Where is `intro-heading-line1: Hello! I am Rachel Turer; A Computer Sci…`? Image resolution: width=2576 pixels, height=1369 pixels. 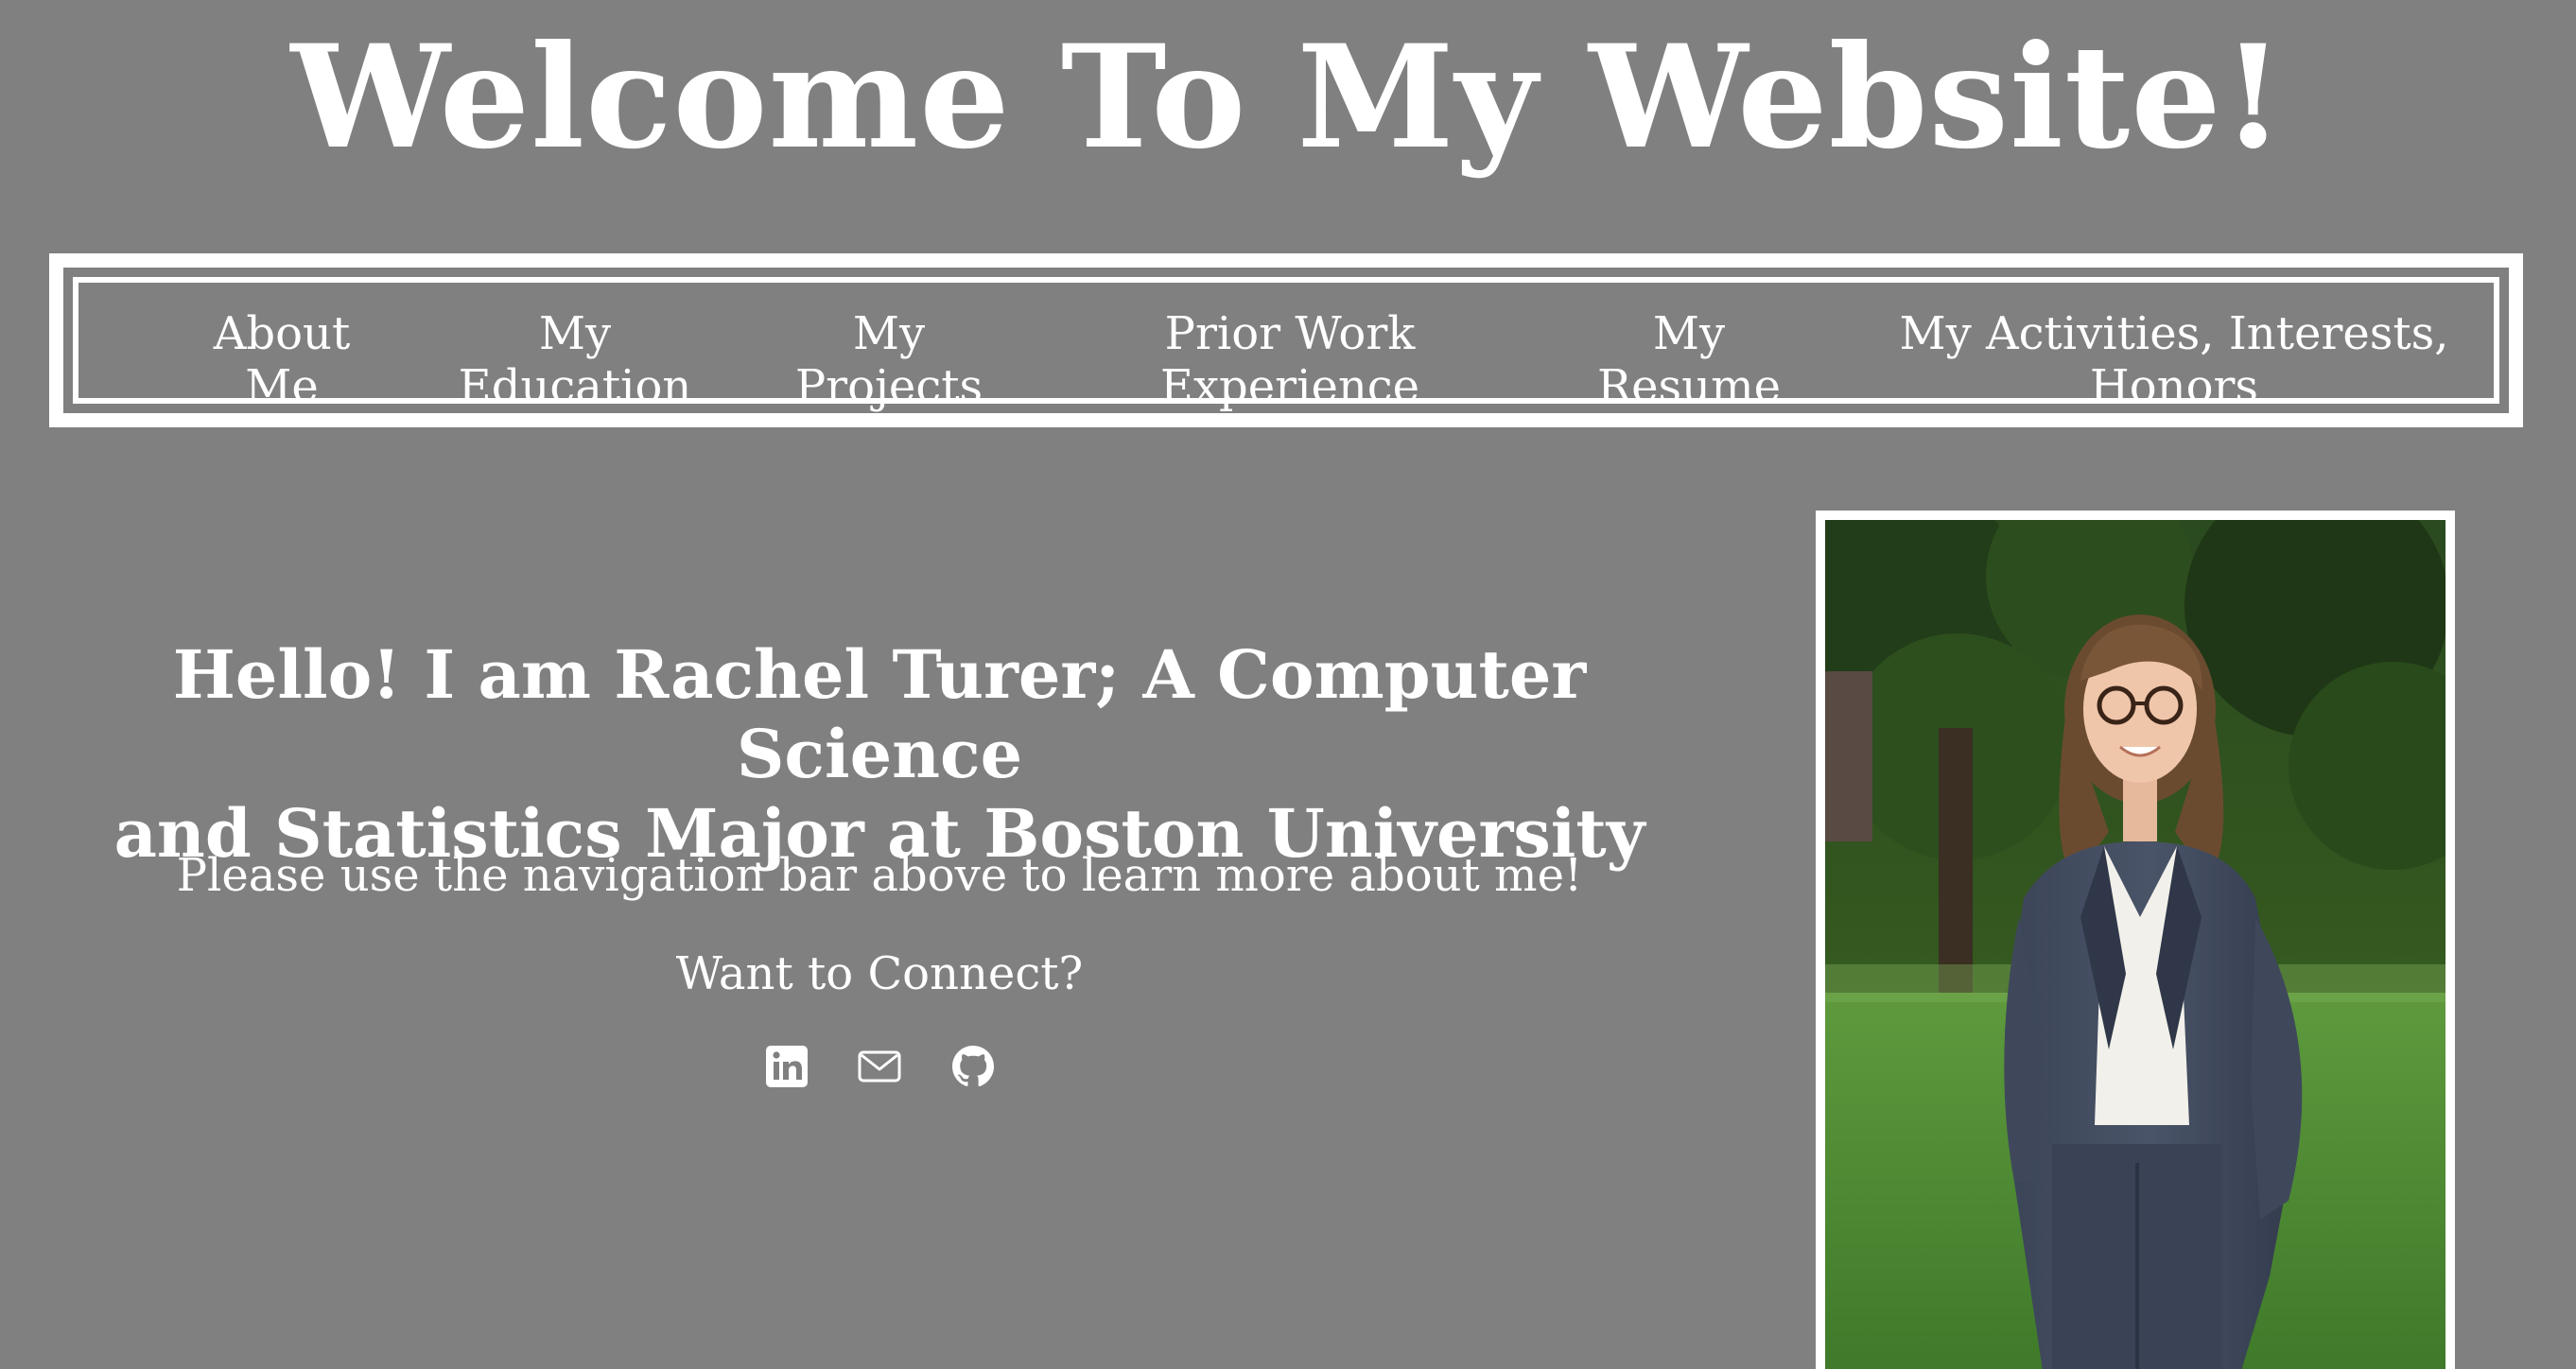
intro-heading-line1: Hello! I am Rachel Turer; A Computer Sci… is located at coordinates (879, 714).